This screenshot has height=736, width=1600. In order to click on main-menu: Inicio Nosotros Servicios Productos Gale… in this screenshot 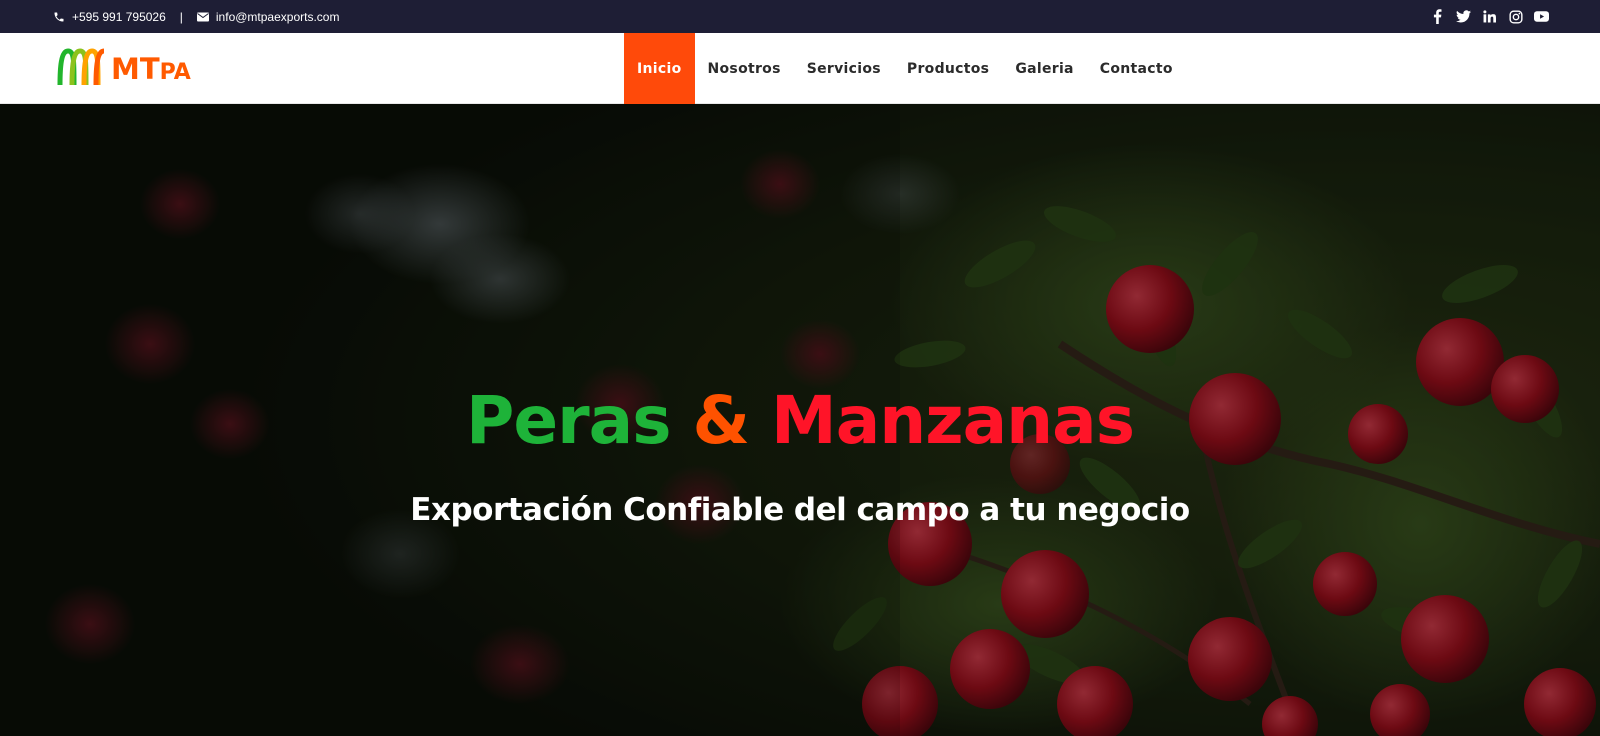, I will do `click(905, 68)`.